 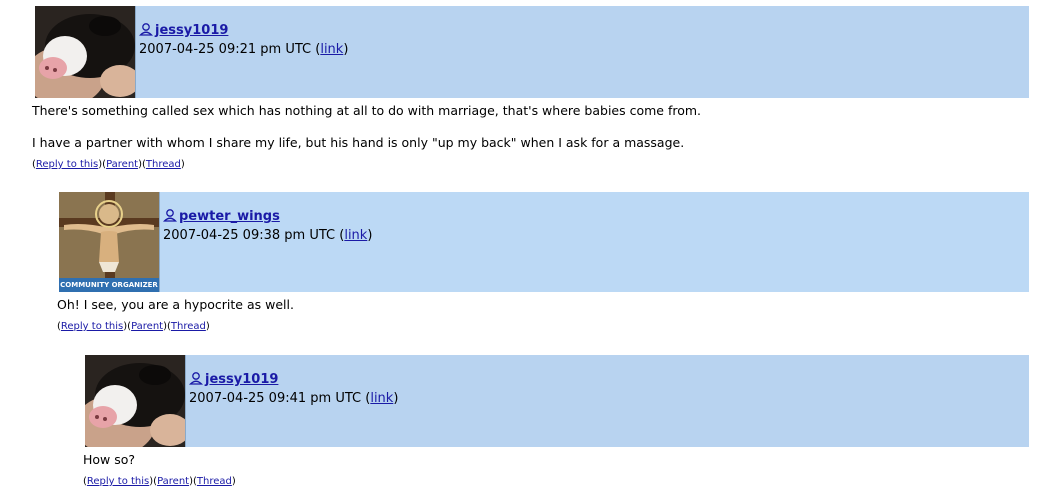 What do you see at coordinates (243, 39) in the screenshot?
I see `comment-meta: jessy1019 2007-04-25 09:21 pm UTC (link)` at bounding box center [243, 39].